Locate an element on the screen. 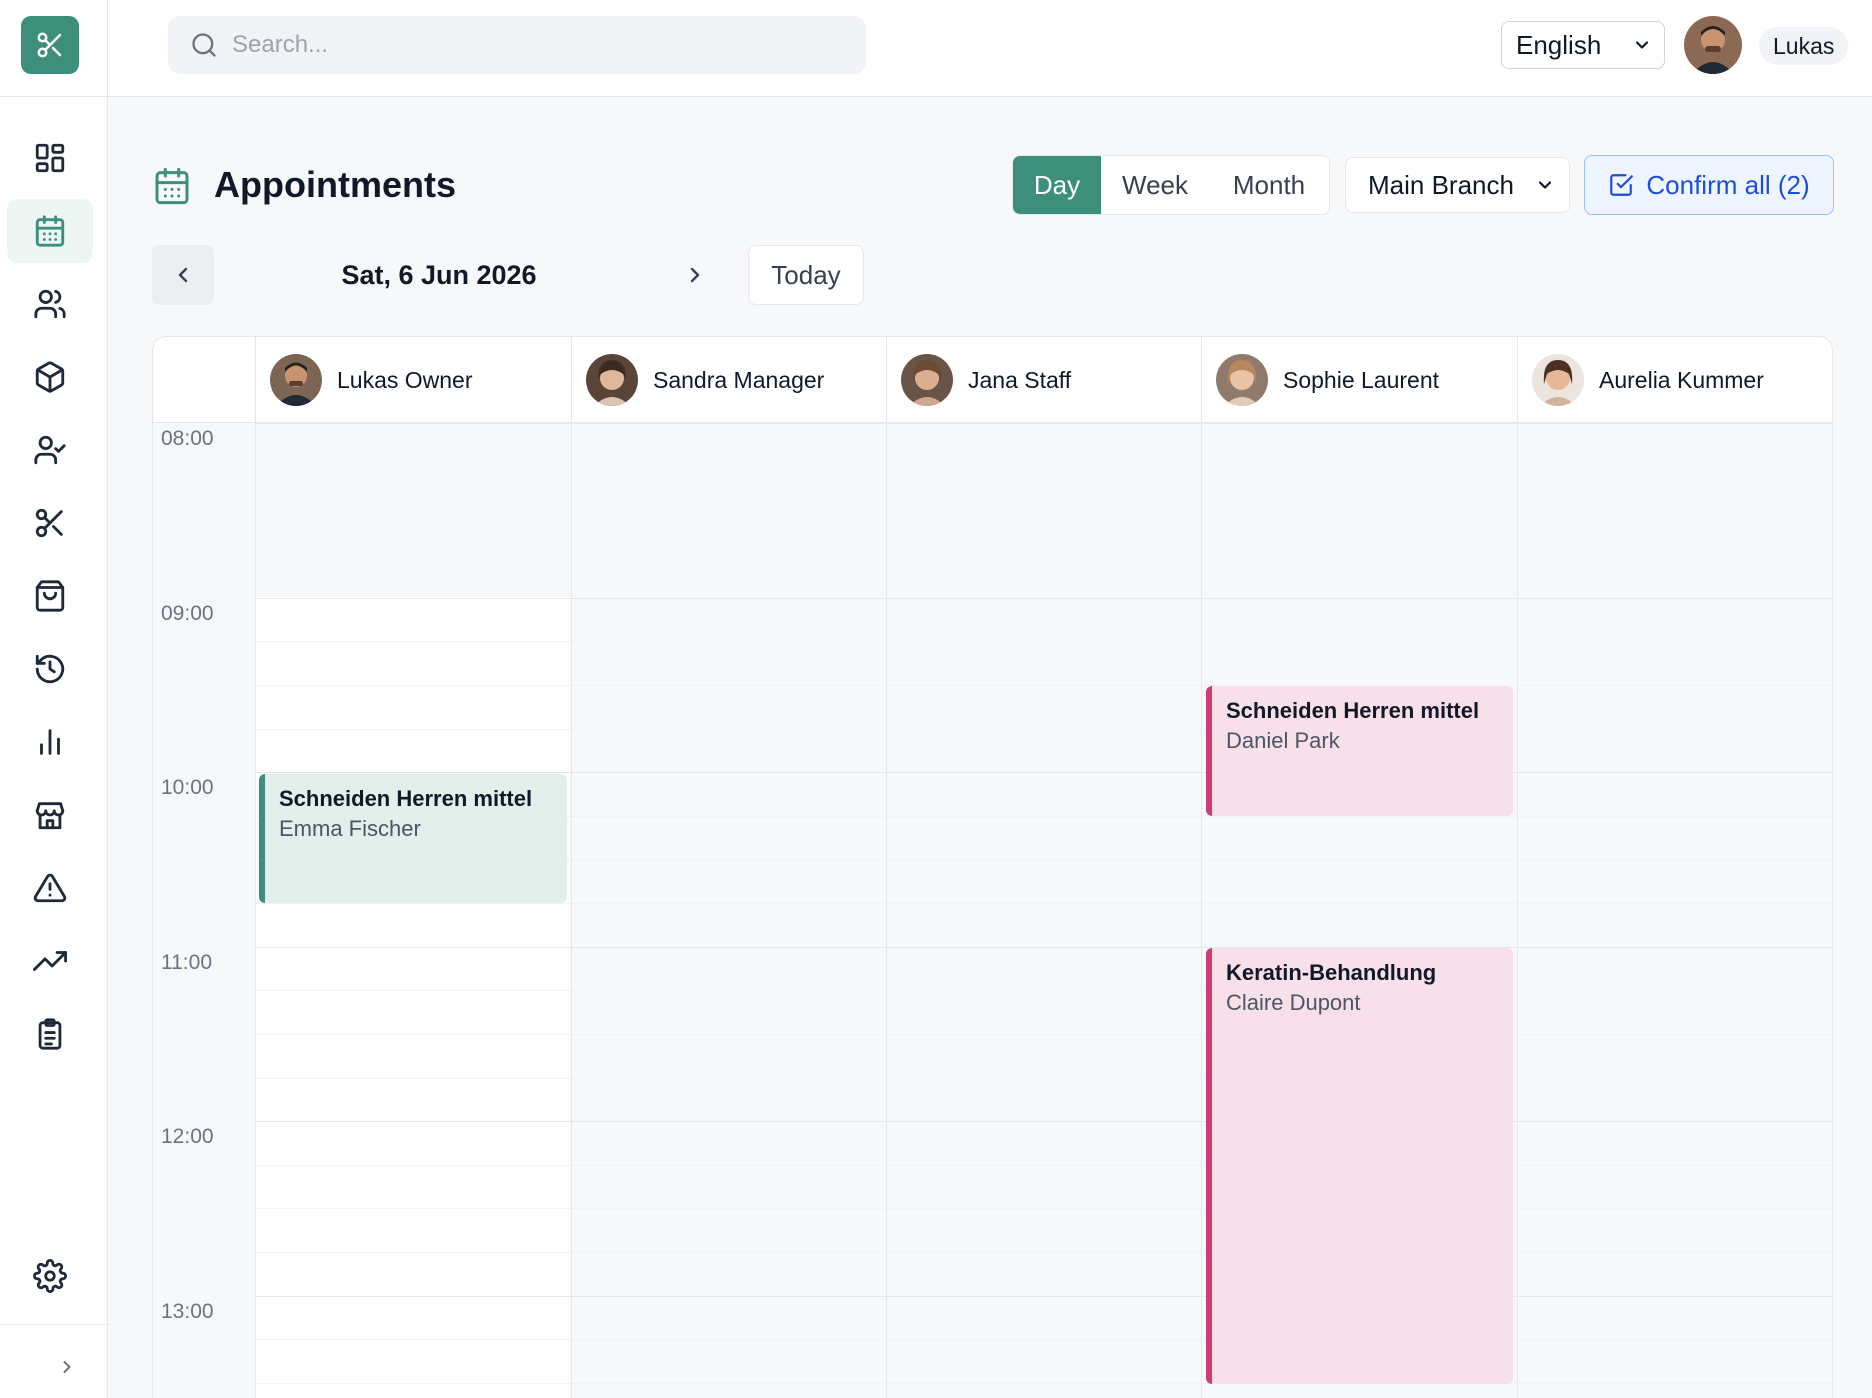  staff-column-header: Sandra Manager is located at coordinates (728, 380).